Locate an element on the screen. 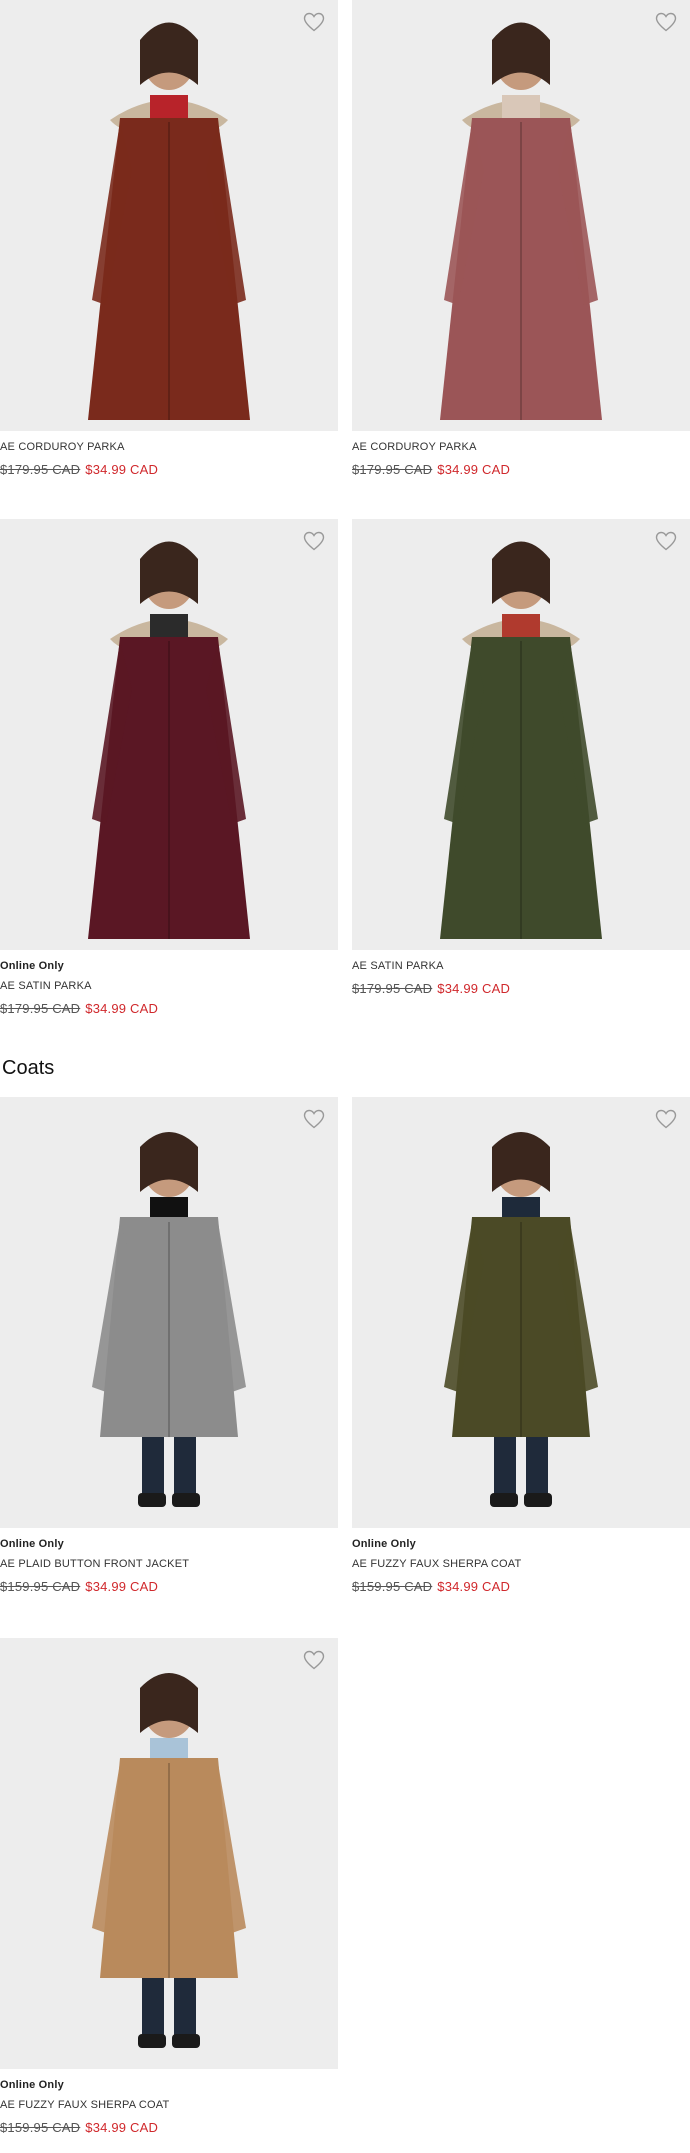 Image resolution: width=690 pixels, height=2153 pixels. product-card: AE SATIN PARKA $179.95 CAD $34.99 CAD is located at coordinates (521, 757).